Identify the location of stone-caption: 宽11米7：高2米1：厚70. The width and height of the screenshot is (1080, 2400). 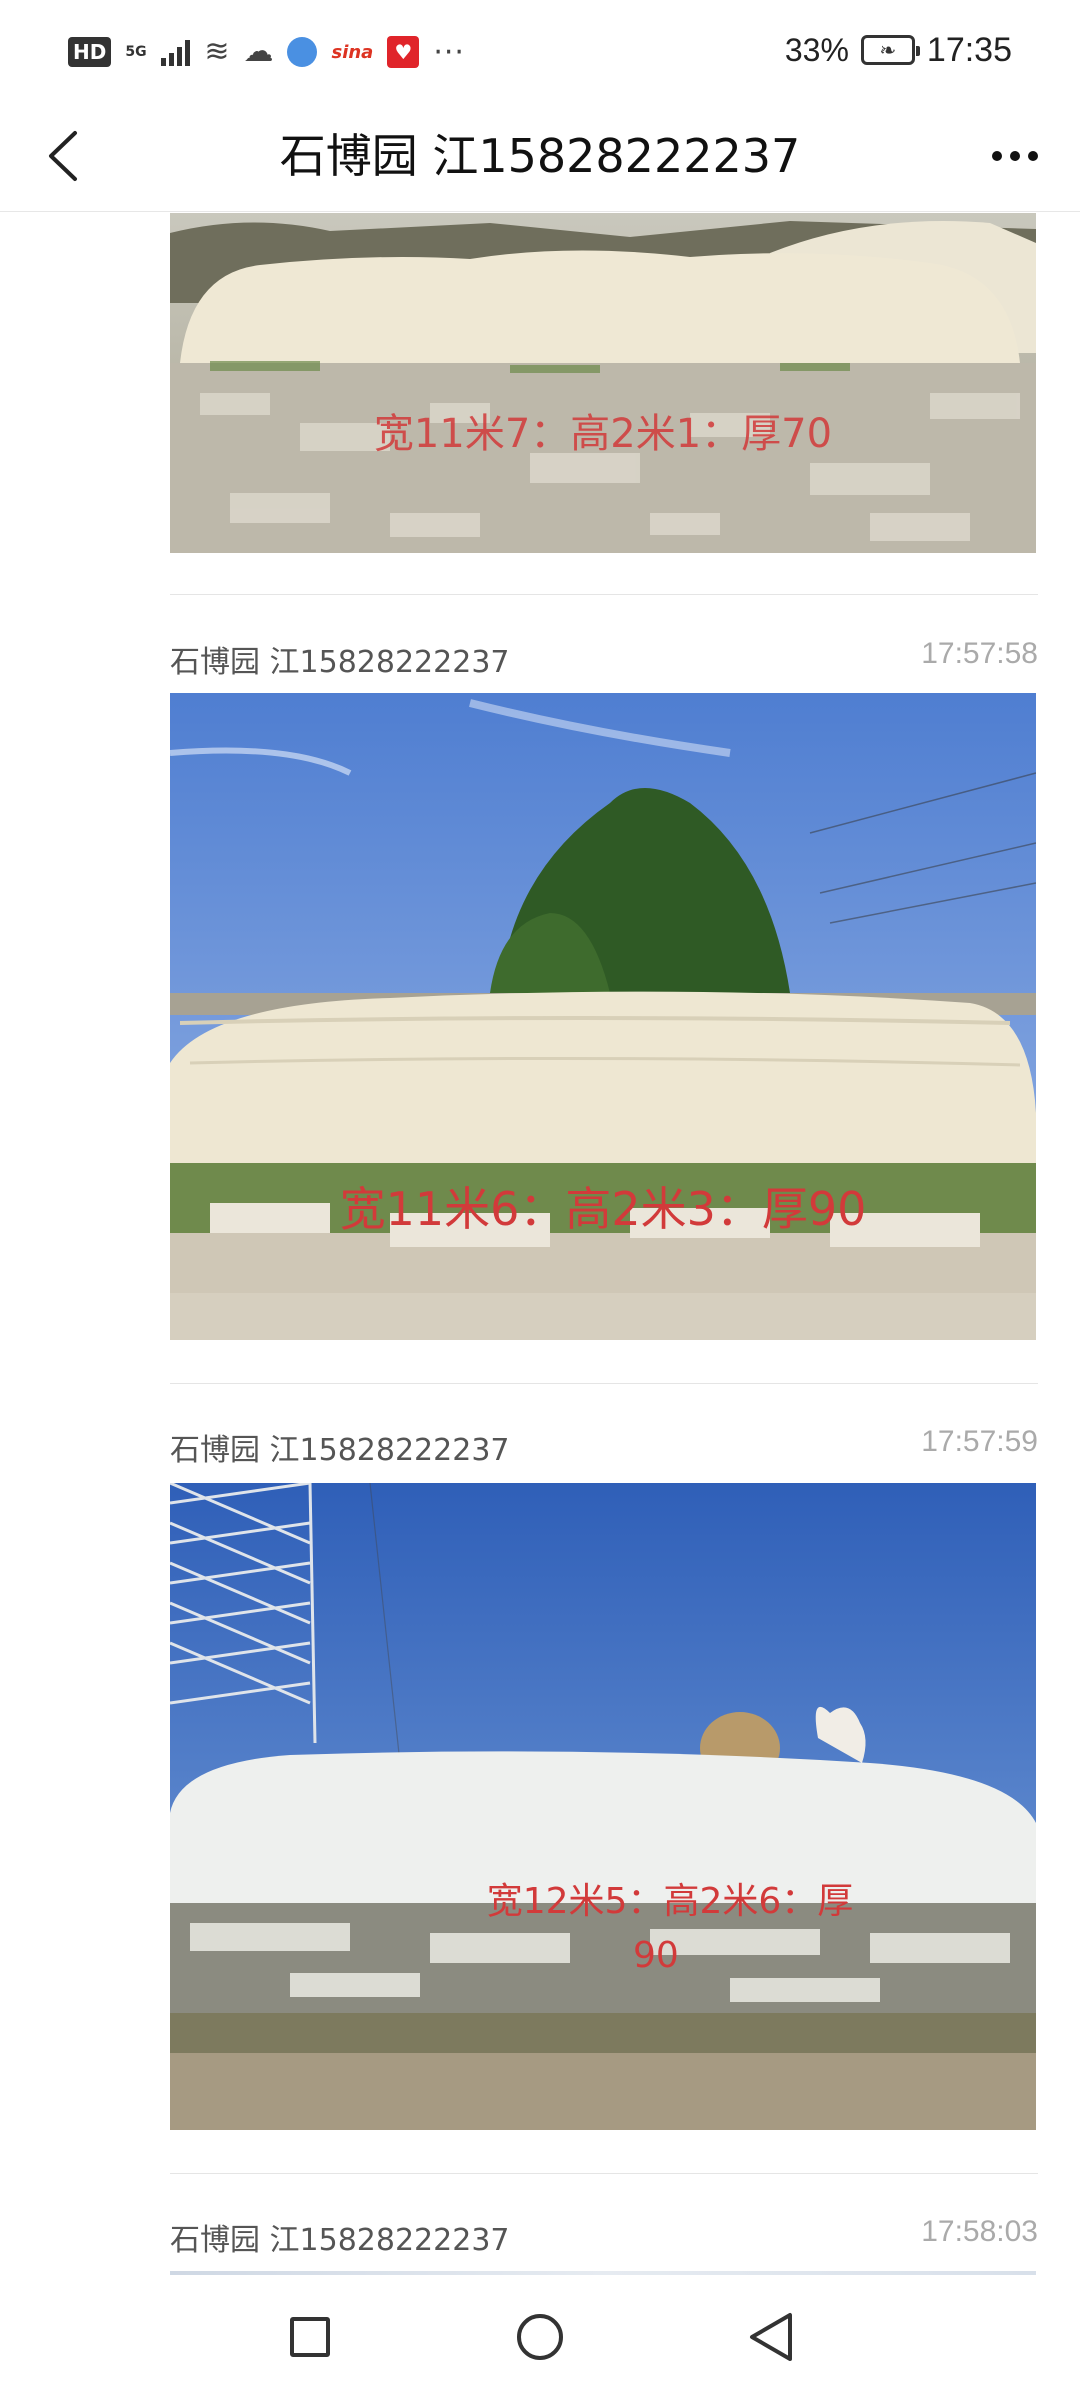
(603, 430).